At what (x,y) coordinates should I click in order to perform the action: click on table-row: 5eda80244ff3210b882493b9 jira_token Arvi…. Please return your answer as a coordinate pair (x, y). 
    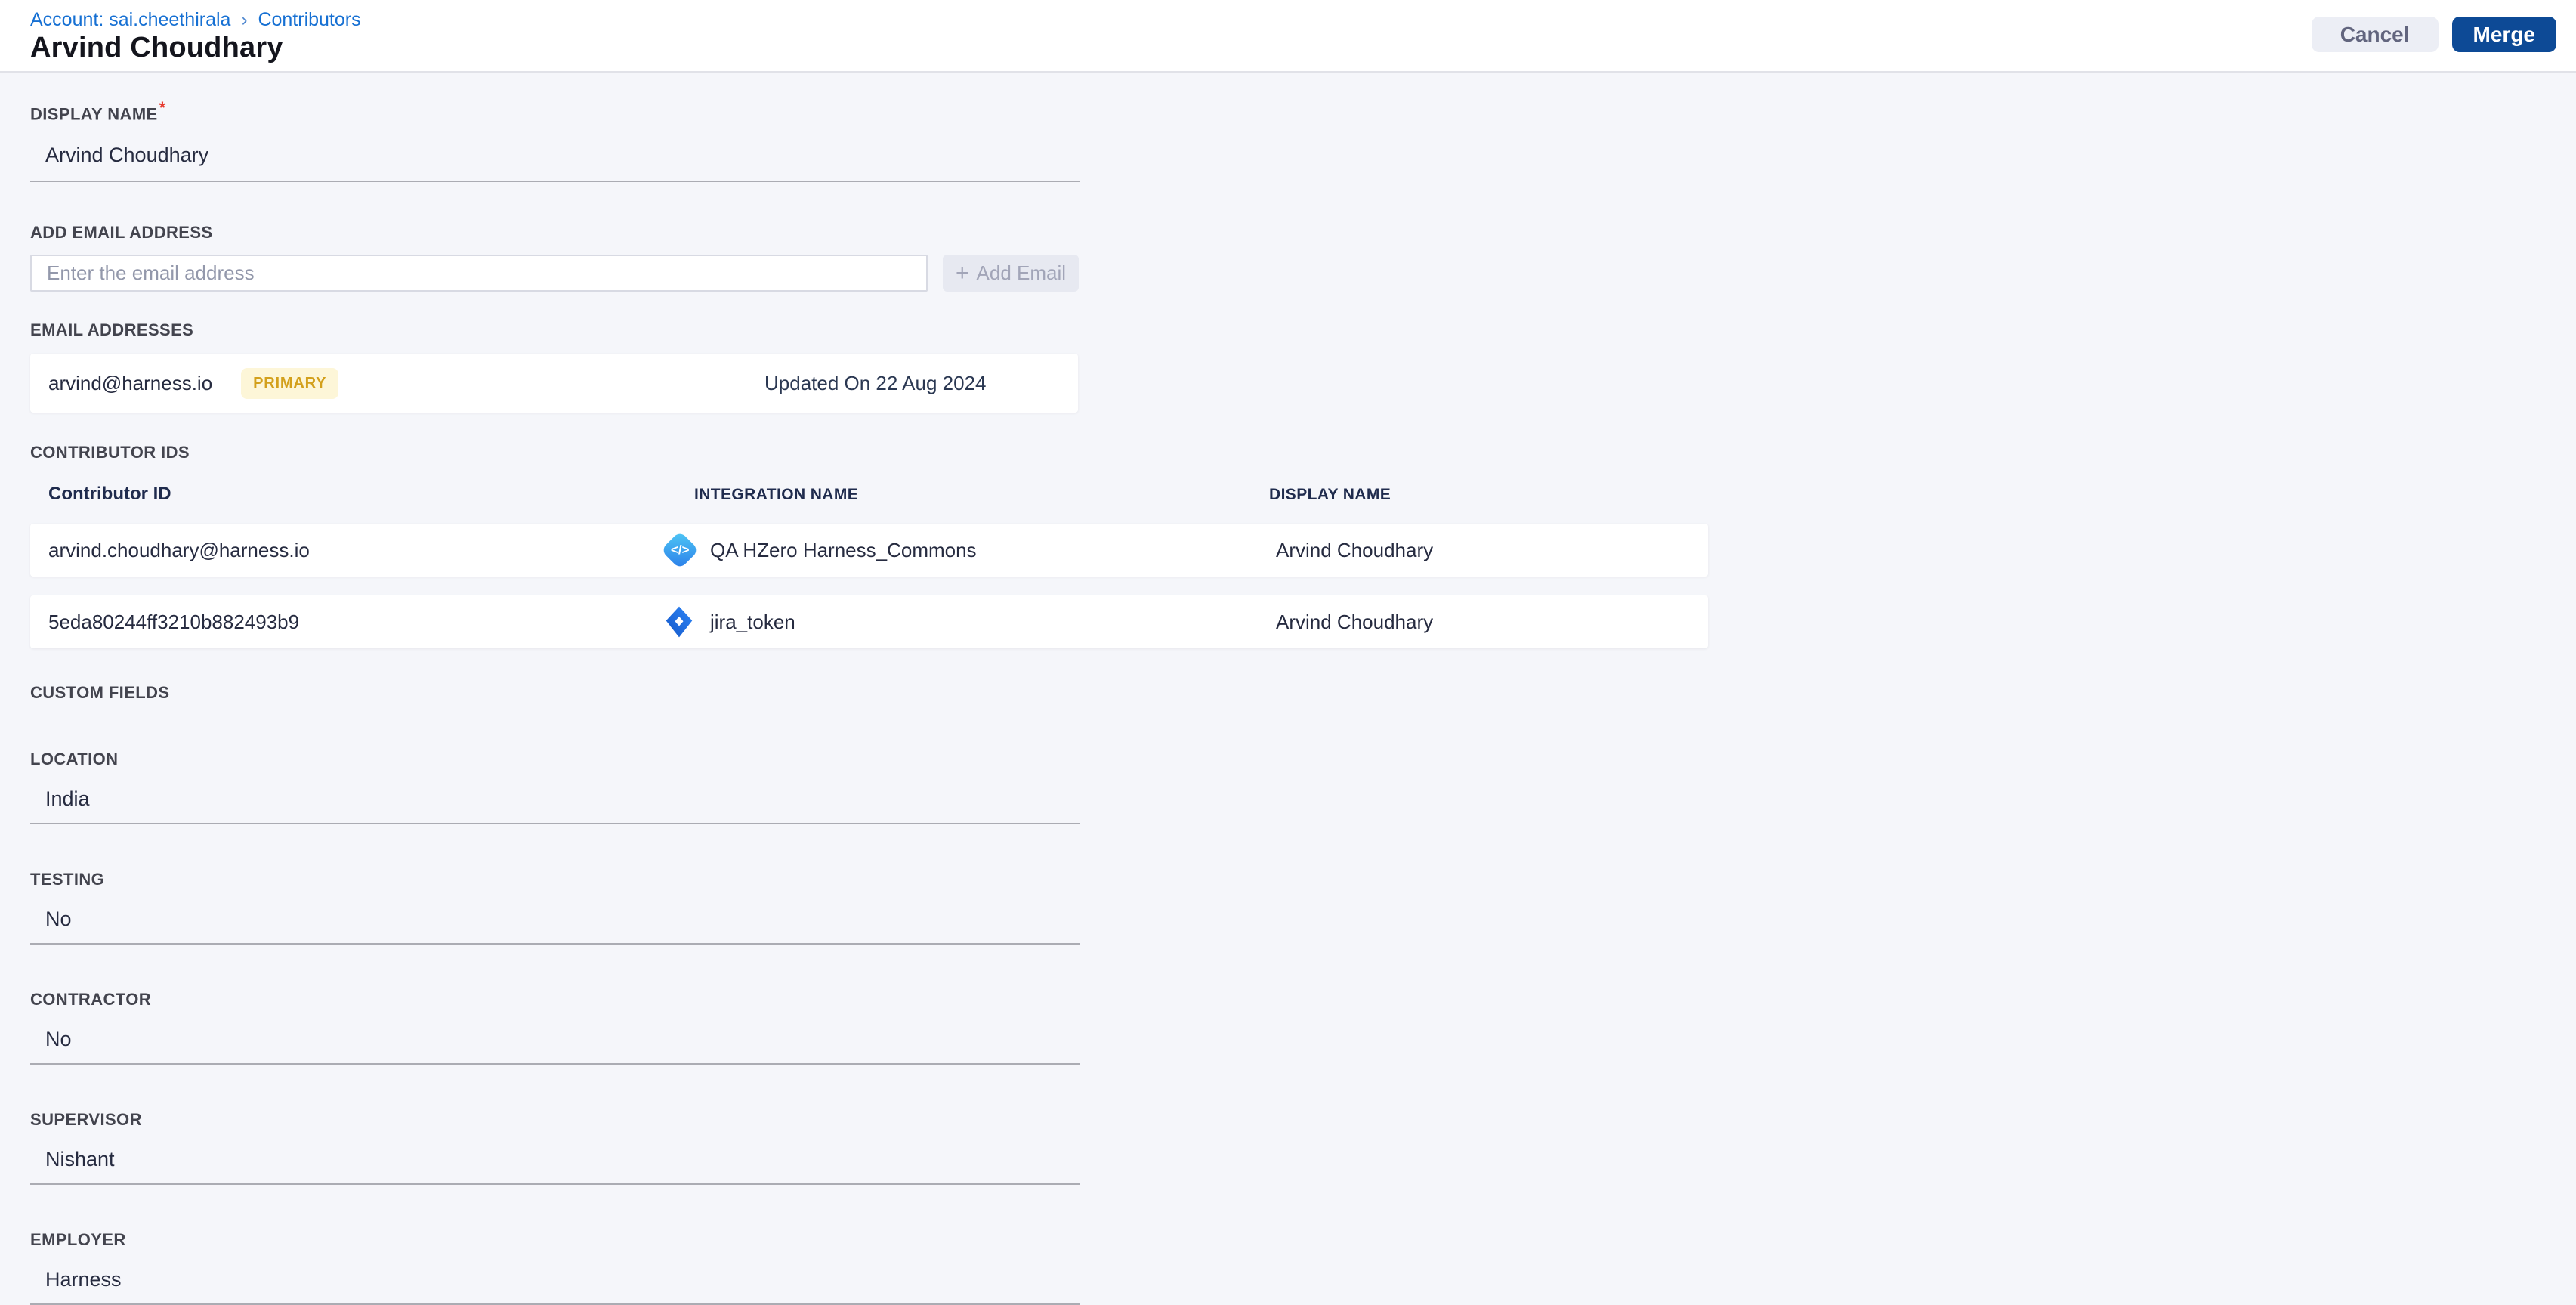
    Looking at the image, I should click on (869, 622).